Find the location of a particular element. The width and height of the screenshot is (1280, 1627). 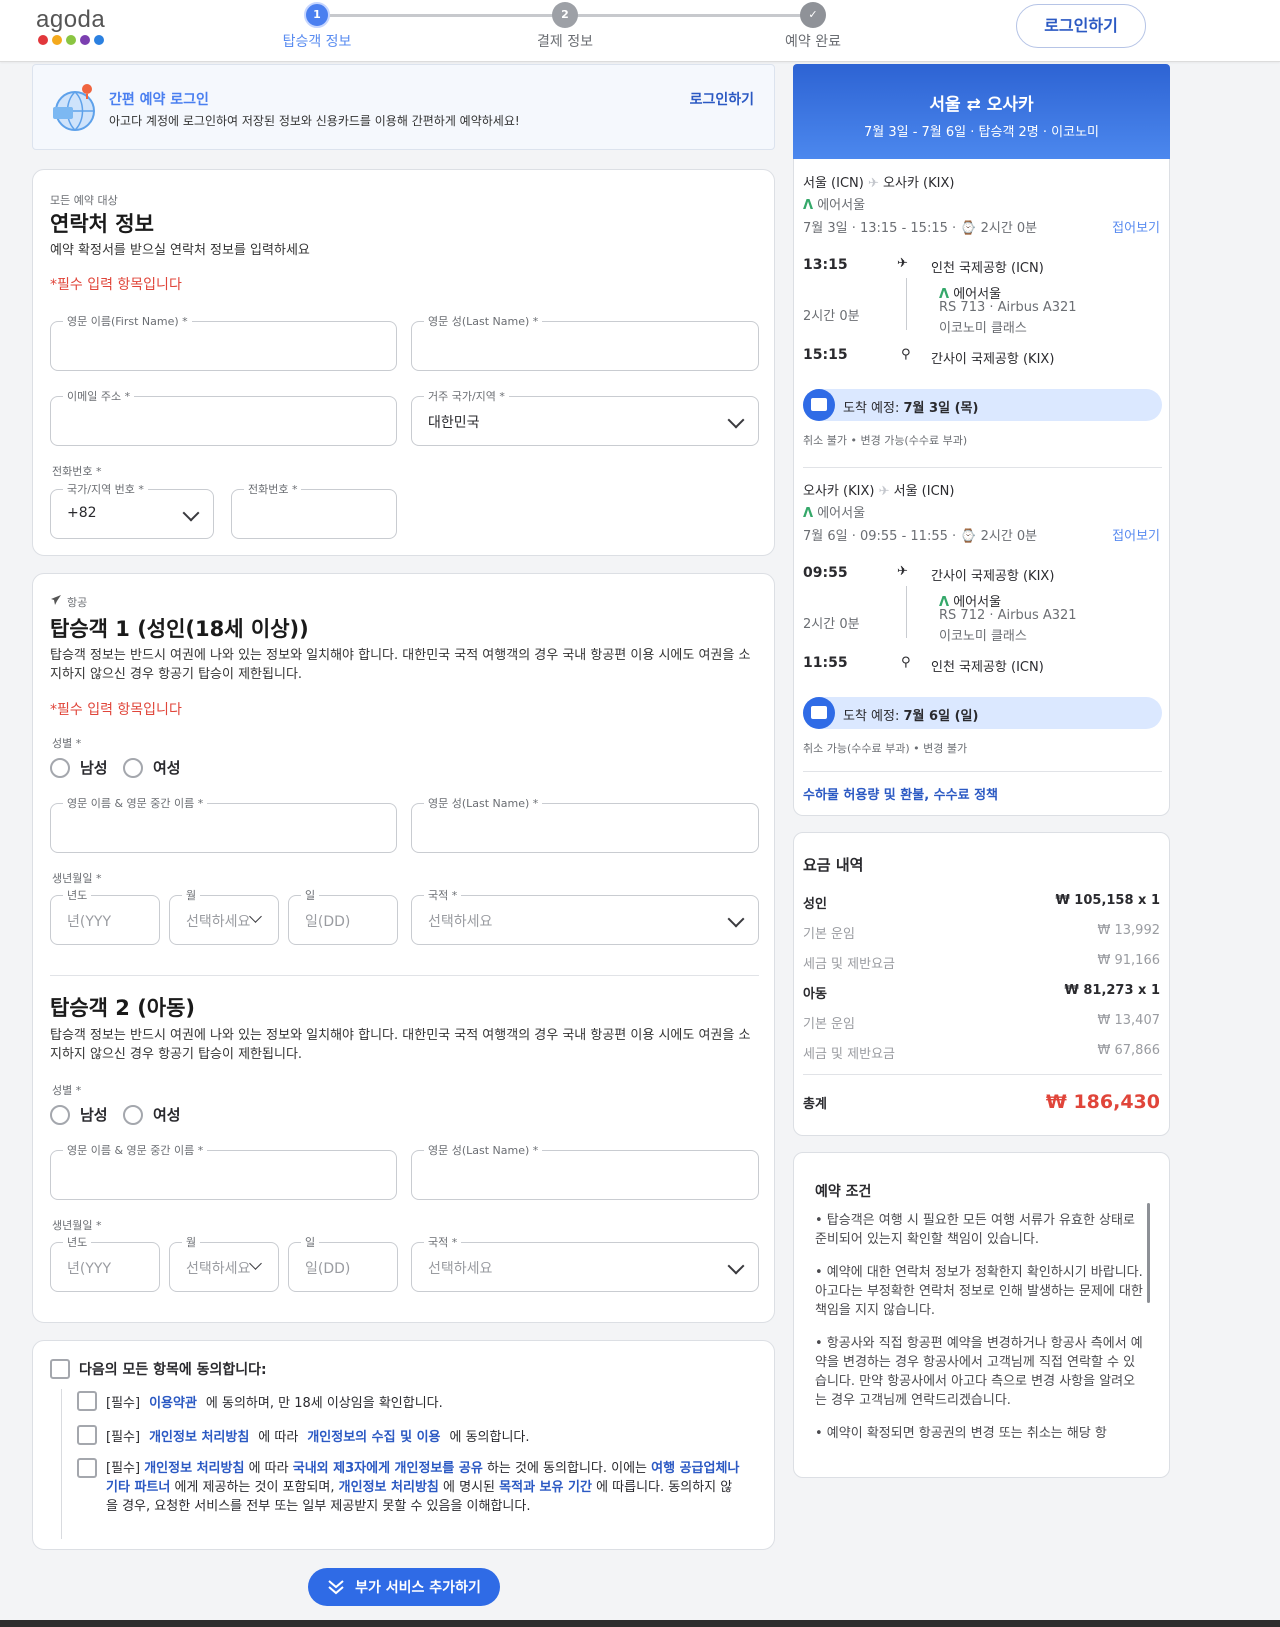

total-row: 총계 ₩ 186,430 is located at coordinates (981, 1102).